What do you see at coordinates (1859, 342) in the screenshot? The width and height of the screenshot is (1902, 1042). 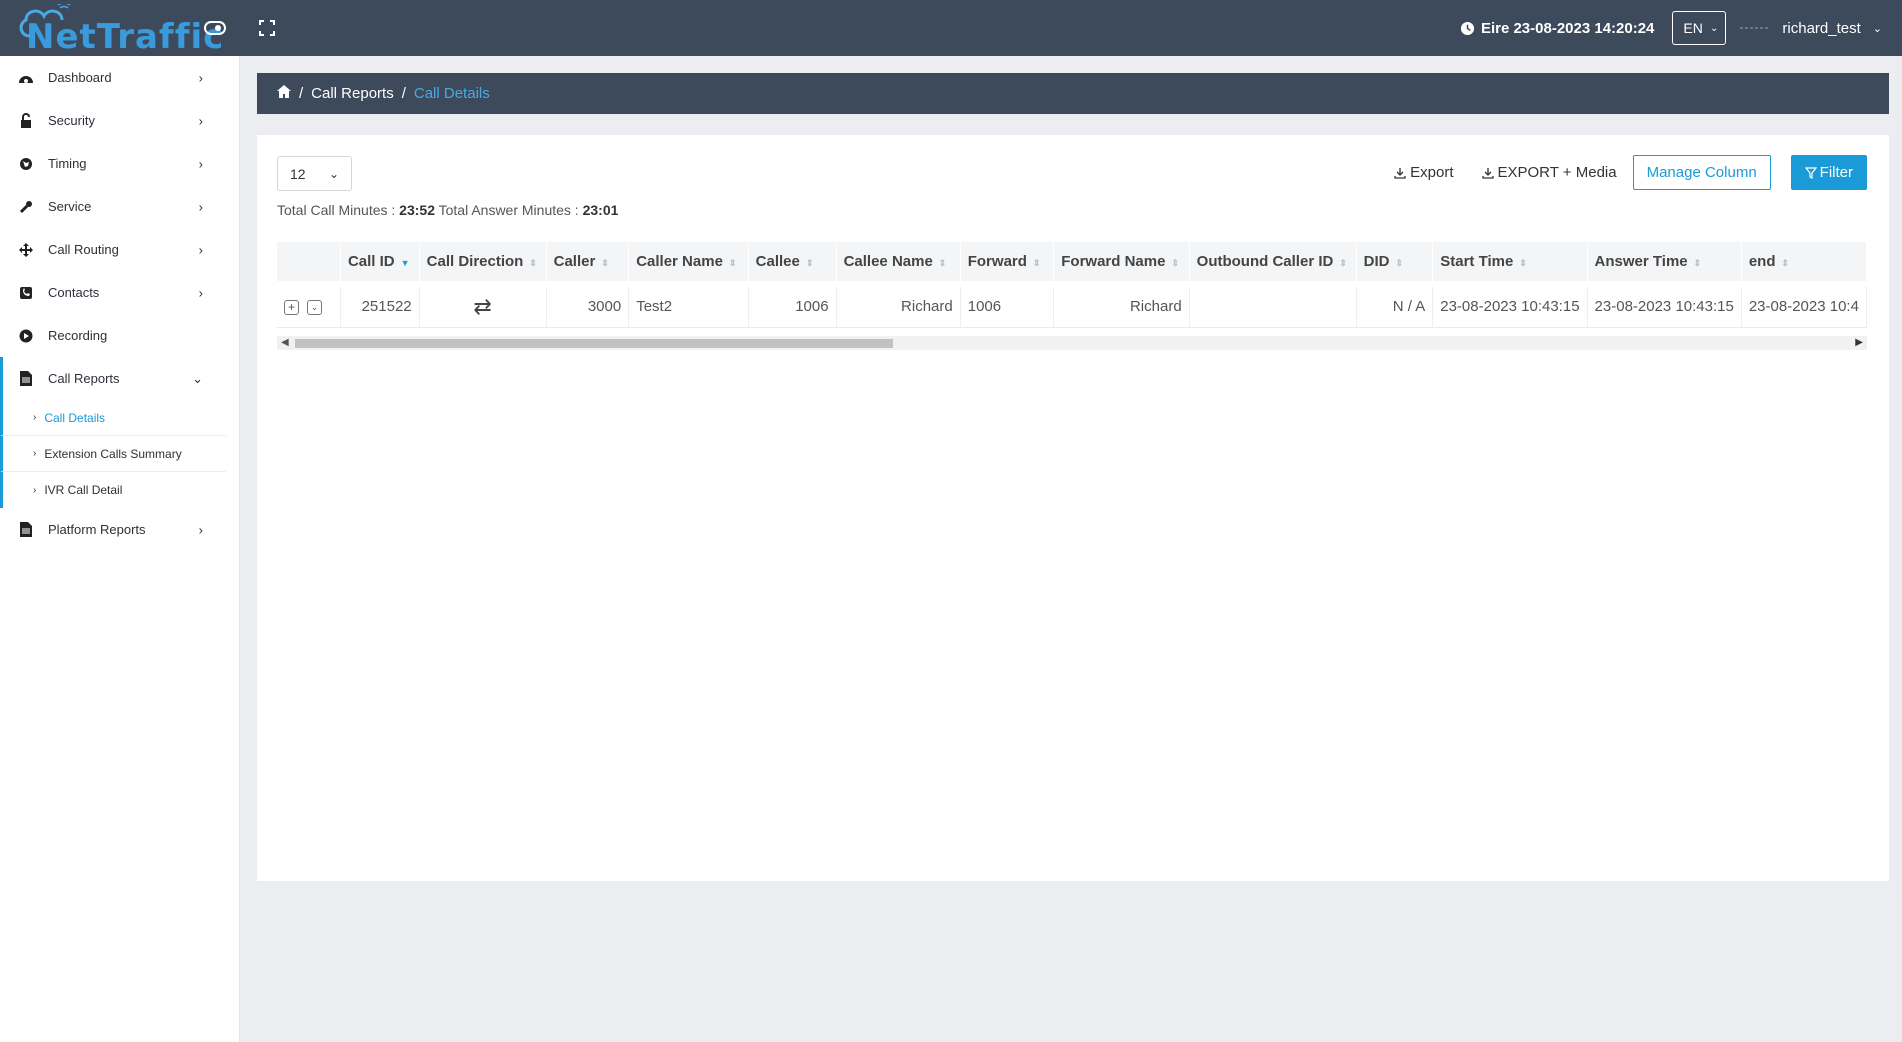 I see `scroll-right-icon: ▶` at bounding box center [1859, 342].